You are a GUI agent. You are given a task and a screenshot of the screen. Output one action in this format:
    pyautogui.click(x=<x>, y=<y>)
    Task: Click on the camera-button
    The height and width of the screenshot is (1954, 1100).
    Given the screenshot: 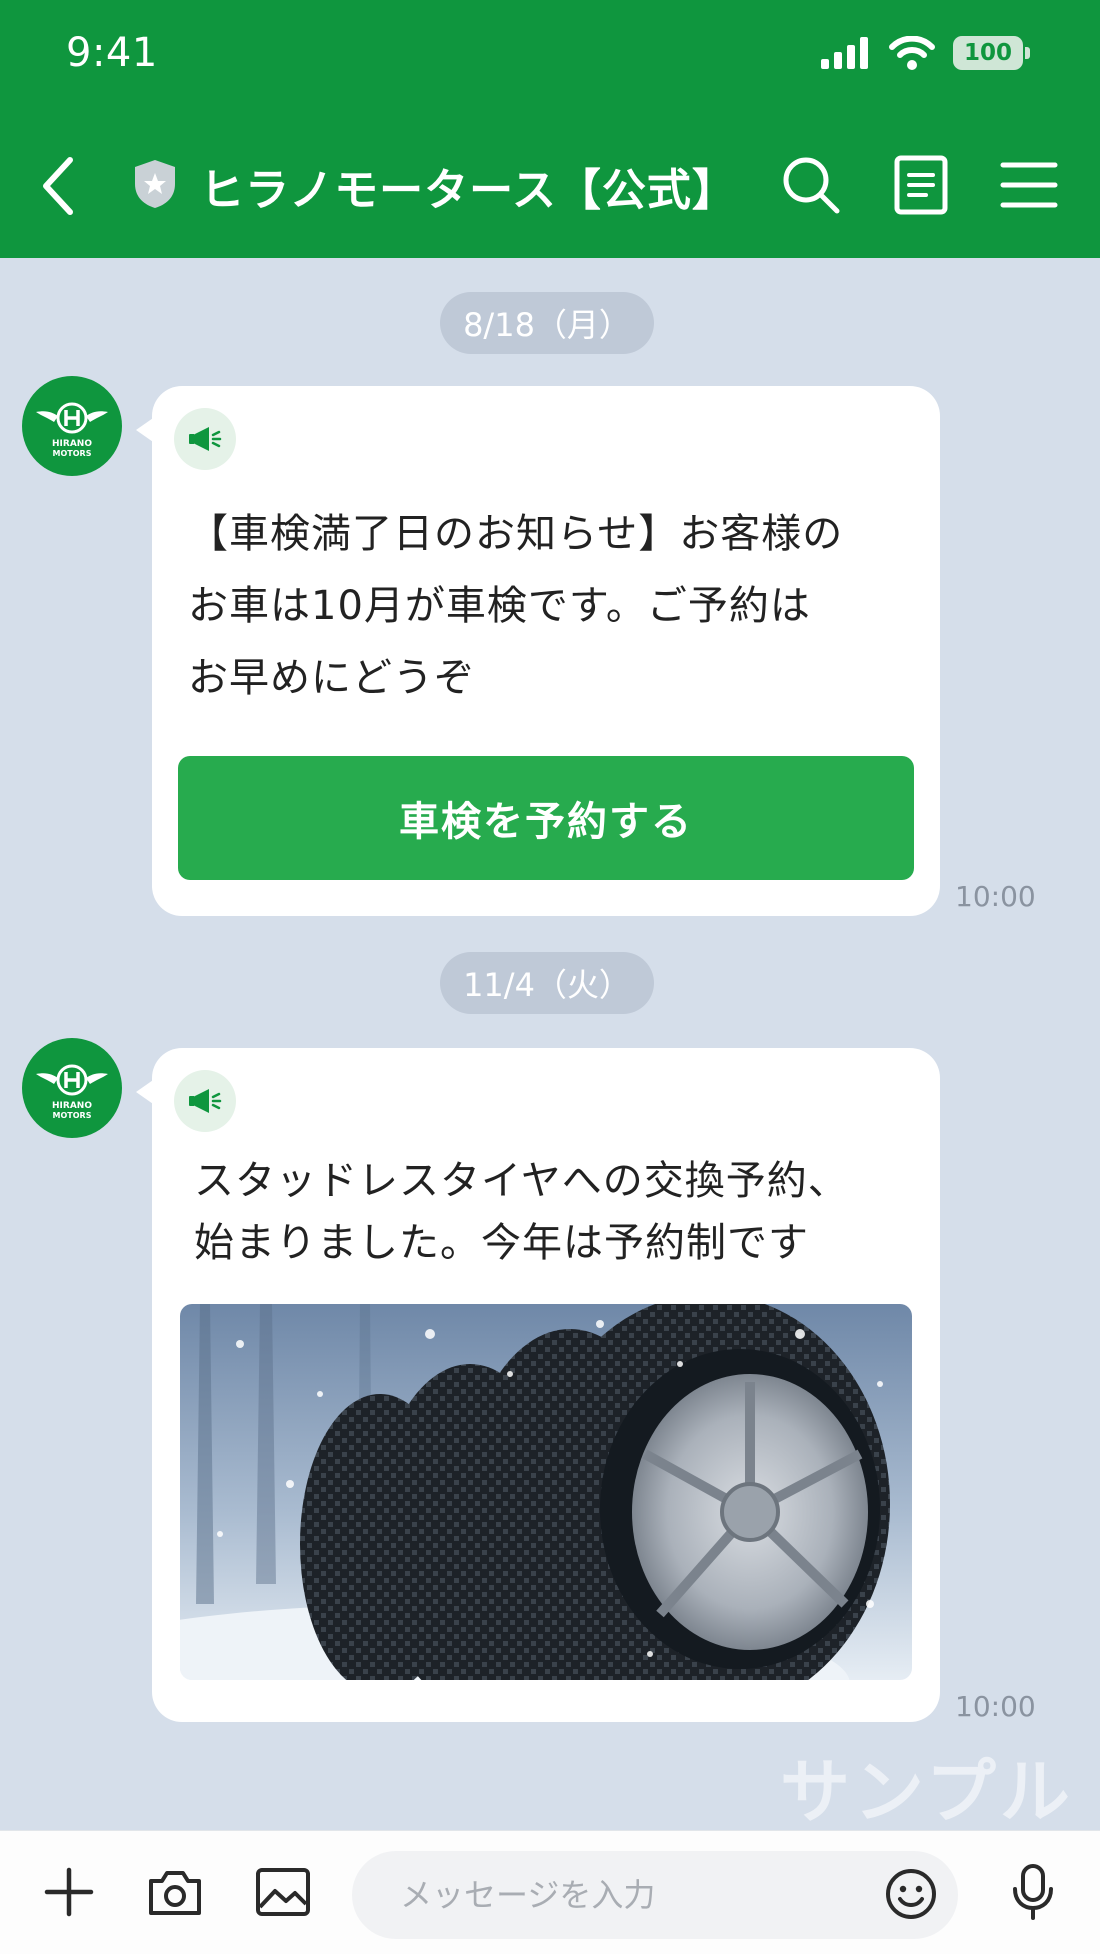 What is the action you would take?
    pyautogui.click(x=175, y=1892)
    